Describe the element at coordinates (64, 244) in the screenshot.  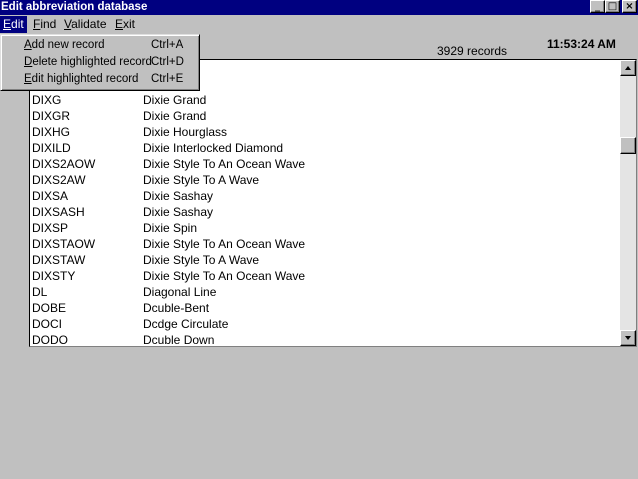
I see `list-item-abbreviation: DIXSTAOW` at that location.